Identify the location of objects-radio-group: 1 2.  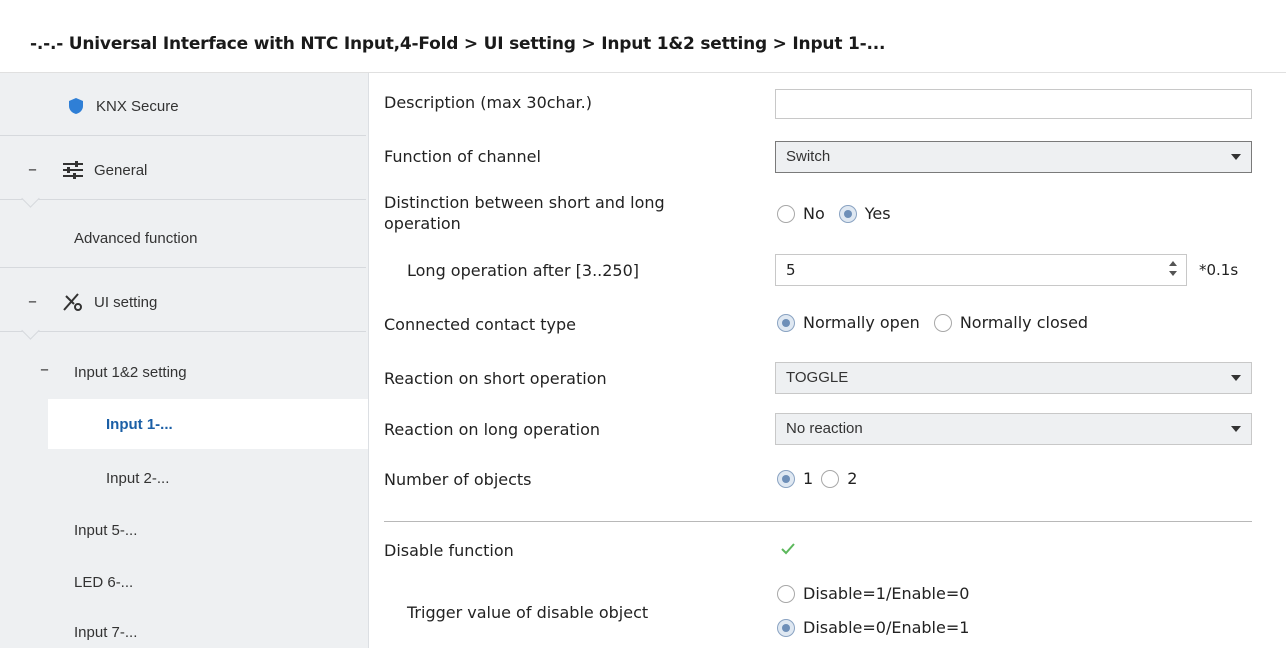
(824, 478).